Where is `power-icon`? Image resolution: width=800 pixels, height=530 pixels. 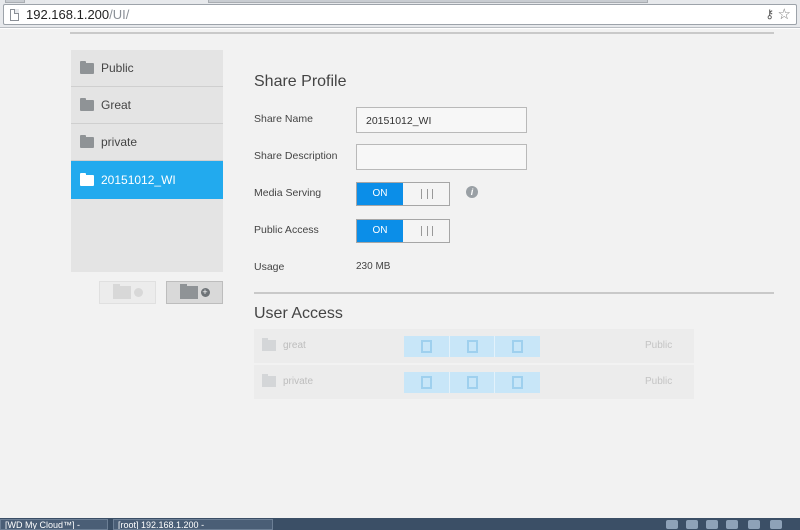
power-icon is located at coordinates (776, 524).